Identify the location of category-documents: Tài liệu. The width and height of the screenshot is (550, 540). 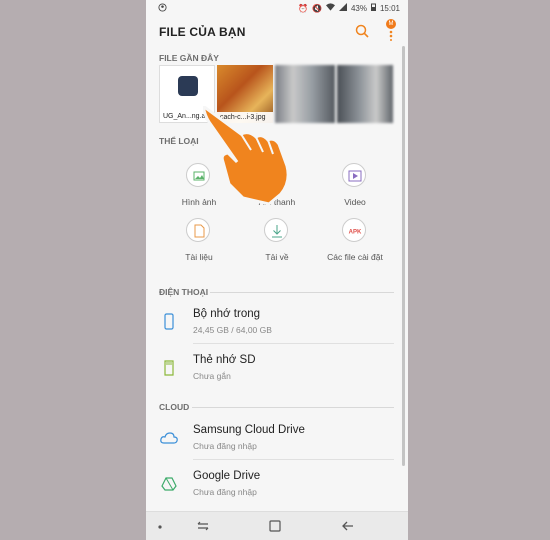
(199, 243).